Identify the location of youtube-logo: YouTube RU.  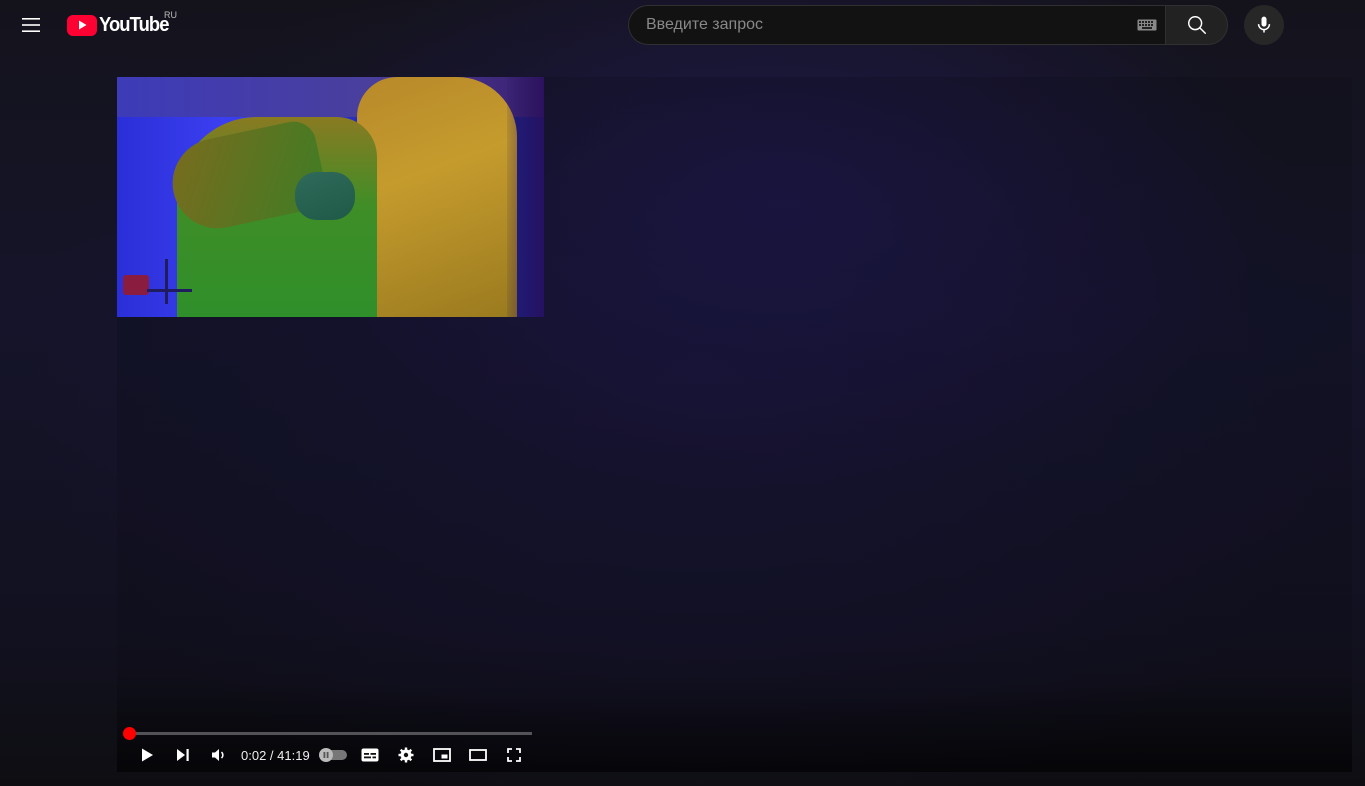
(122, 23).